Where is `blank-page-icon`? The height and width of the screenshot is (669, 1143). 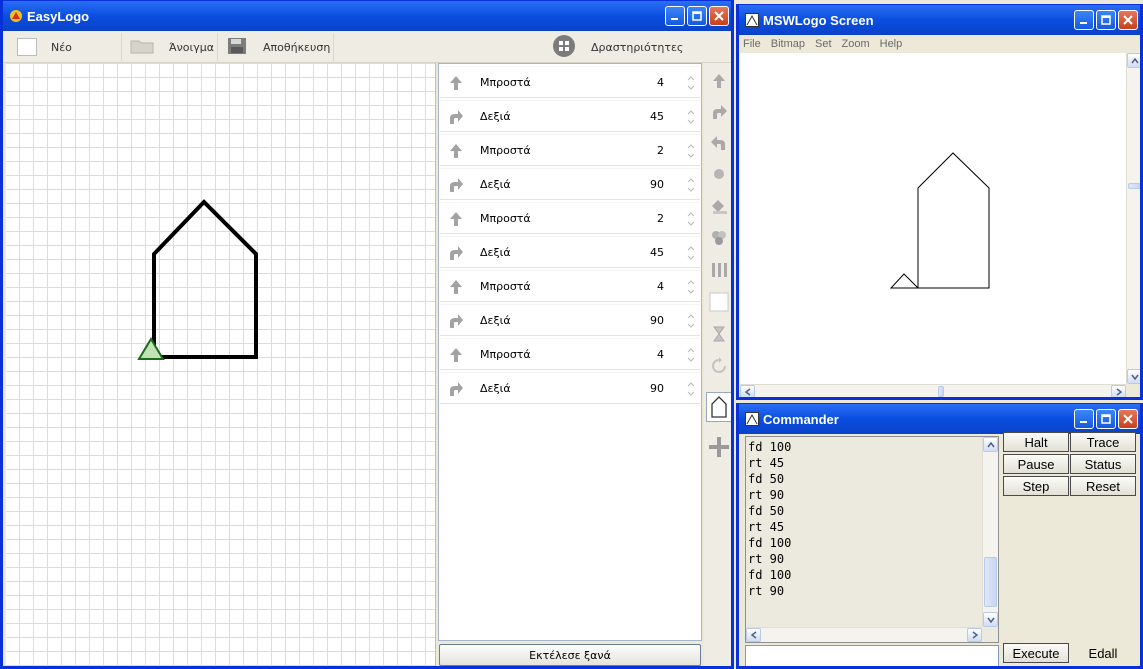
blank-page-icon is located at coordinates (719, 302).